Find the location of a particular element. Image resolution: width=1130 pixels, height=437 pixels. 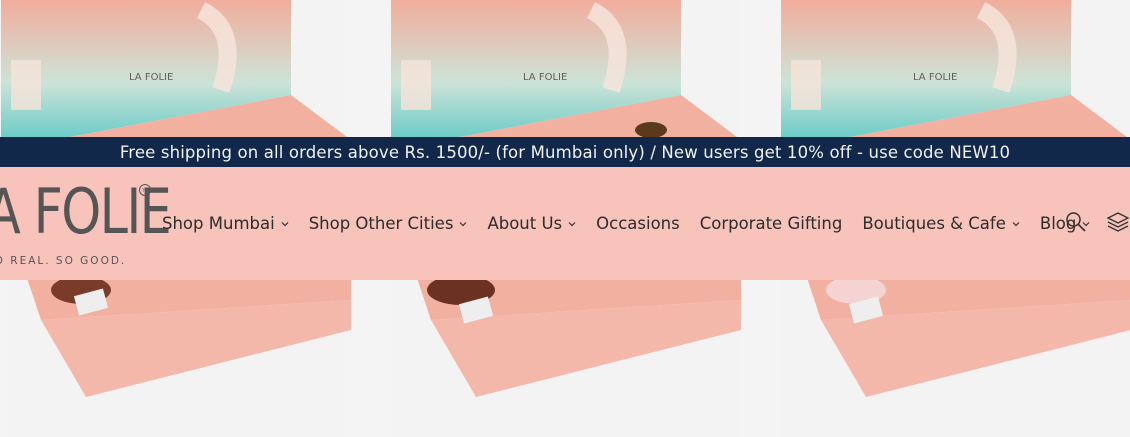

nav-item-occasions: Occasions is located at coordinates (638, 223).